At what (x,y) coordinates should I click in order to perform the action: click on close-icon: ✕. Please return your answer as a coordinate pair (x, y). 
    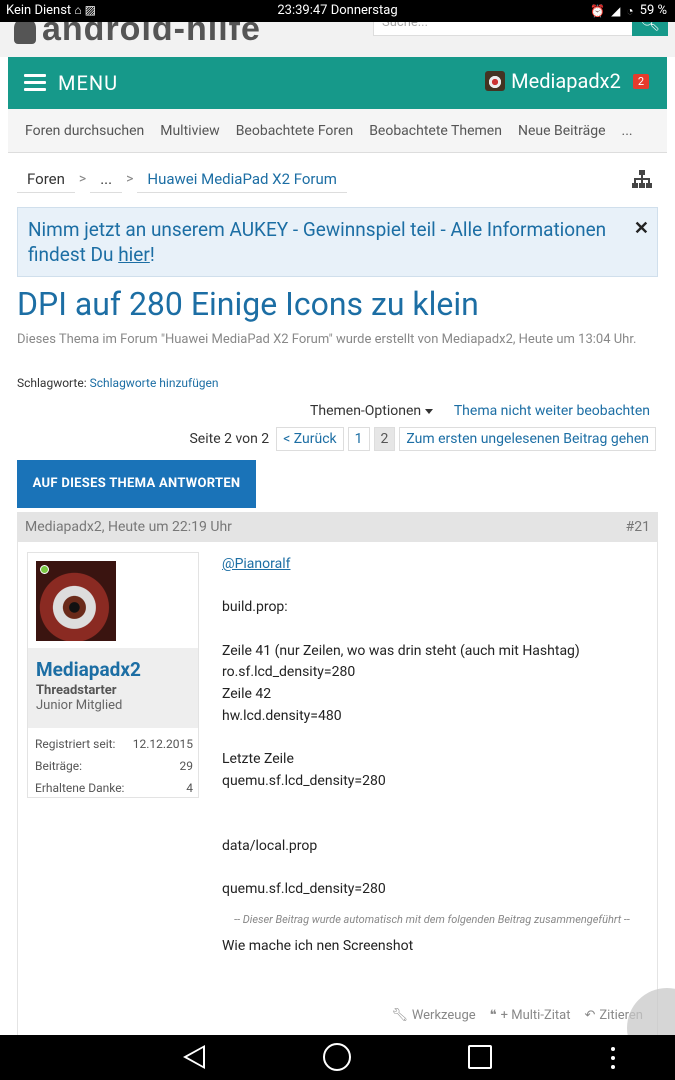
    Looking at the image, I should click on (641, 228).